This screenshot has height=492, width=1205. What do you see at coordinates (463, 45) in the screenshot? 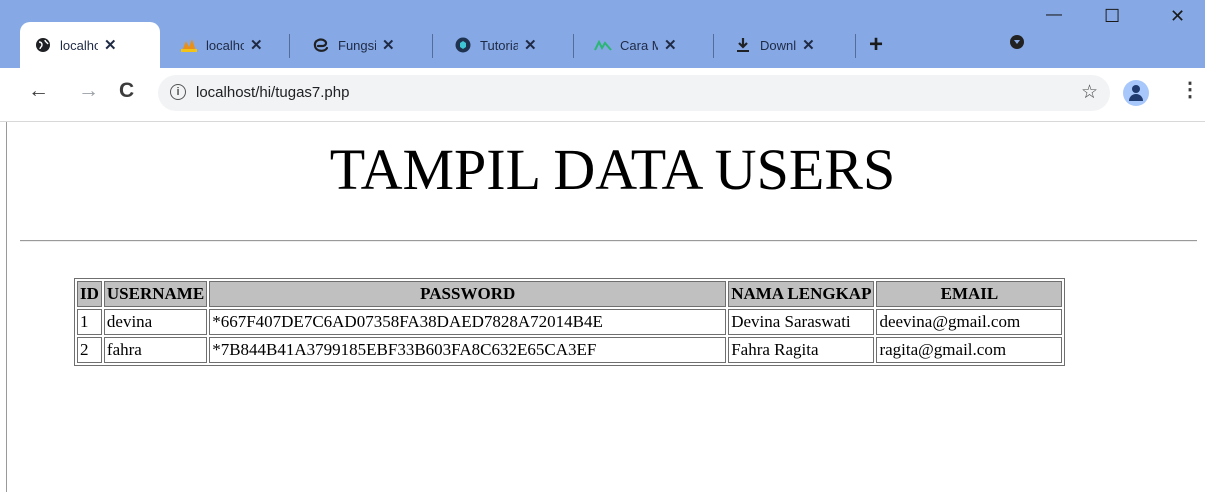
I see `tutorial-icon` at bounding box center [463, 45].